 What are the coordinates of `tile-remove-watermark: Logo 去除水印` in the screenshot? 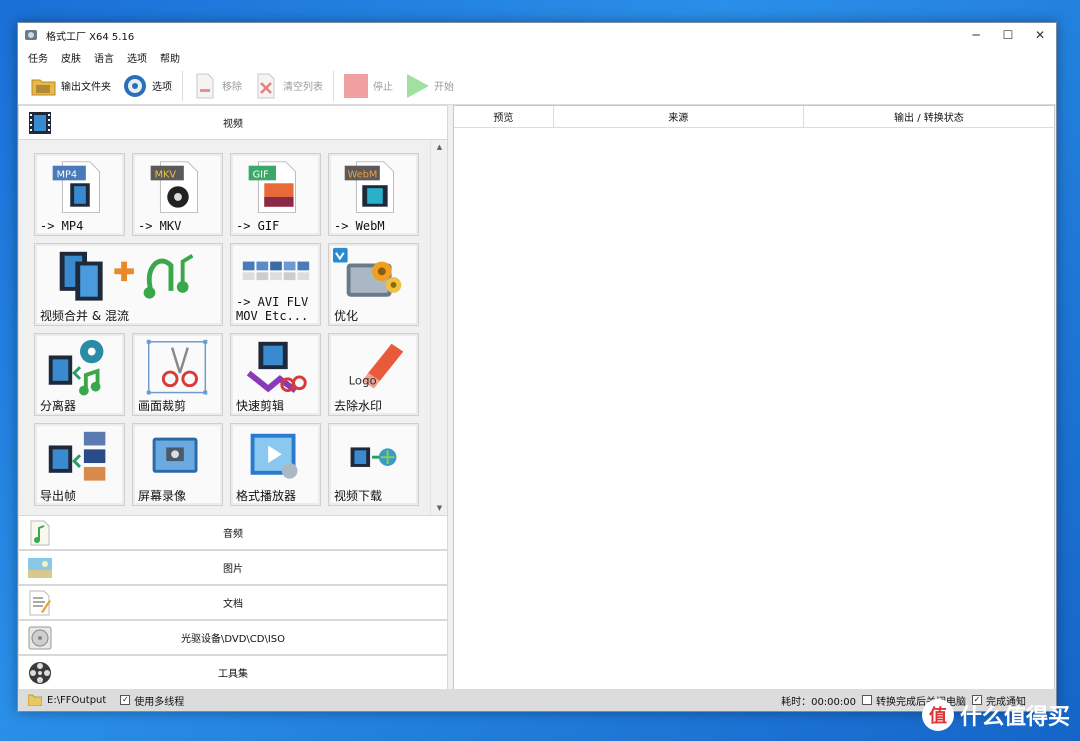 It's located at (373, 374).